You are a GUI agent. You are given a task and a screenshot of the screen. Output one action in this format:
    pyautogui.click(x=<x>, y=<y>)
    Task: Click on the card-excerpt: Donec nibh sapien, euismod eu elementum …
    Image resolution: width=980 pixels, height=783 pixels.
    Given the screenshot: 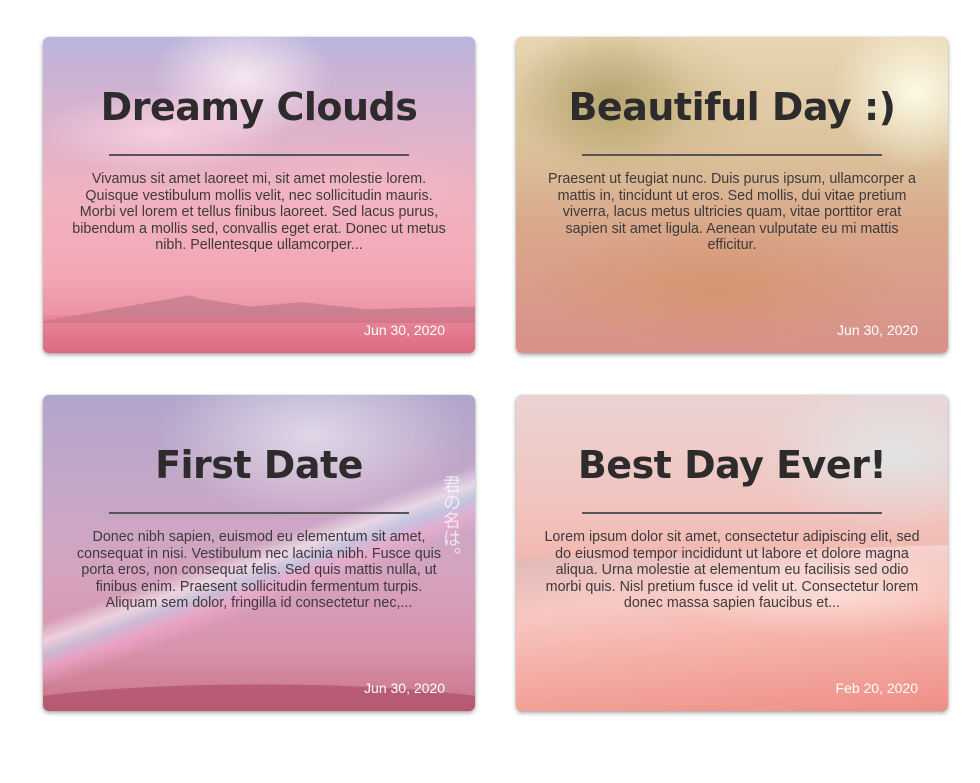 What is the action you would take?
    pyautogui.click(x=259, y=570)
    